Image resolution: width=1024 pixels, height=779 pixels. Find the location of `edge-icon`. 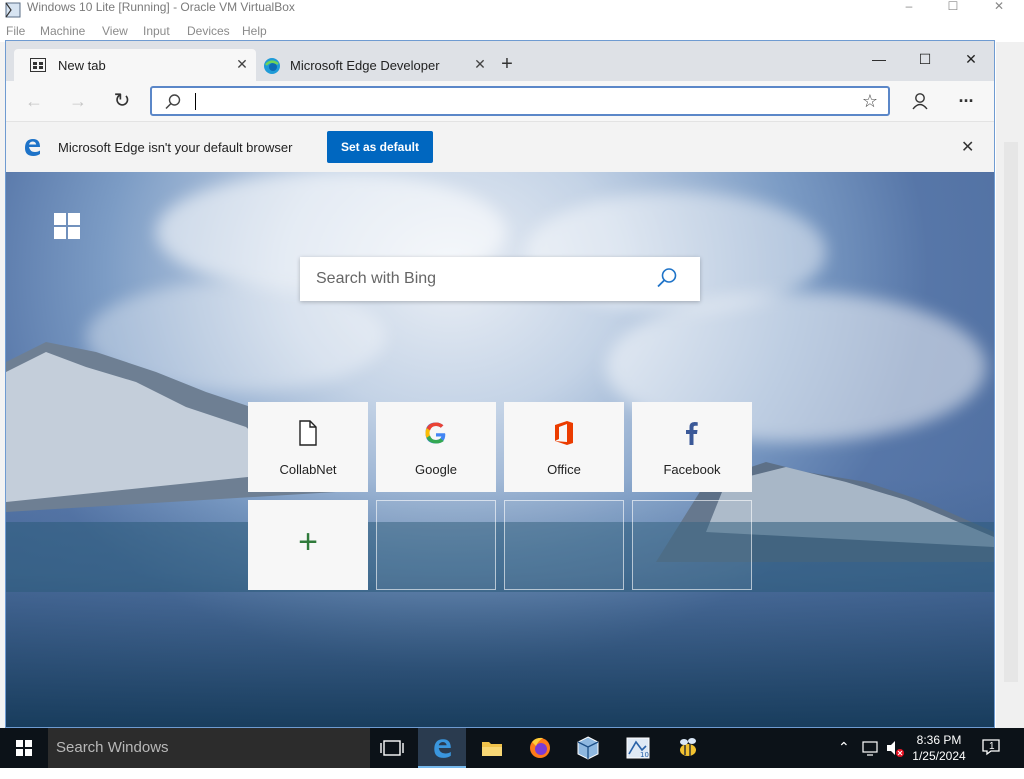

edge-icon is located at coordinates (442, 748).